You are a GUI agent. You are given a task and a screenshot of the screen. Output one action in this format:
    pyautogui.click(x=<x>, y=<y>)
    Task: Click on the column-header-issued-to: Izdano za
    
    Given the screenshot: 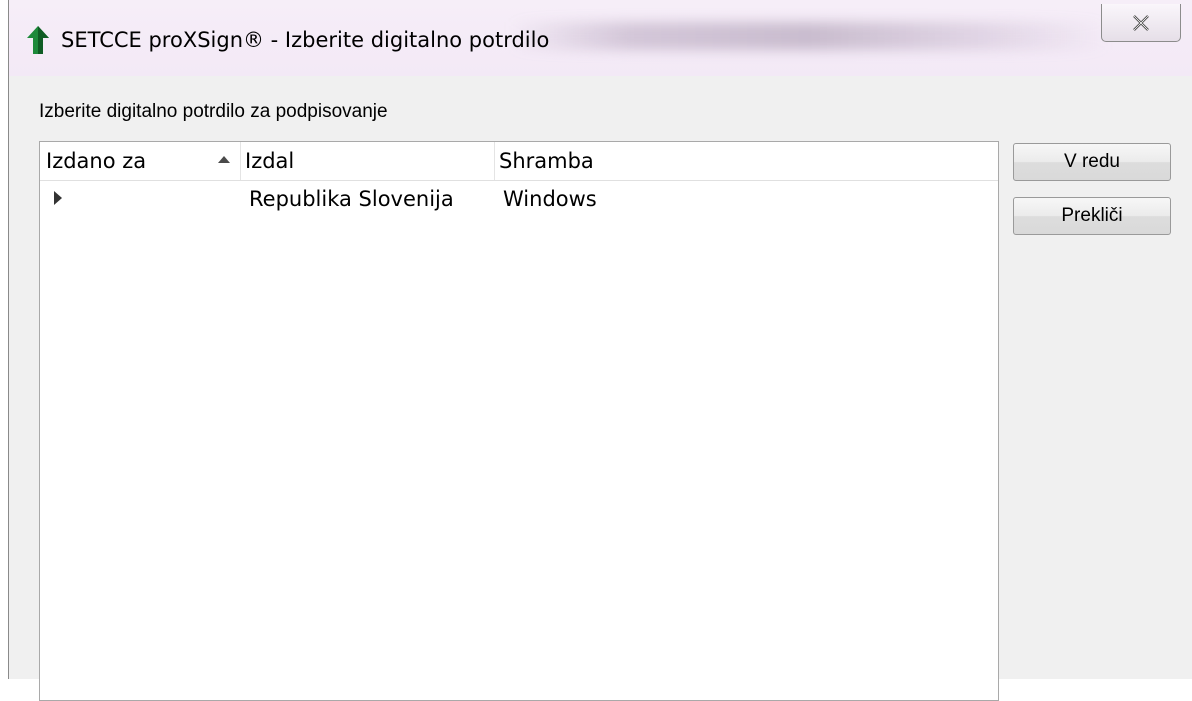 What is the action you would take?
    pyautogui.click(x=141, y=161)
    